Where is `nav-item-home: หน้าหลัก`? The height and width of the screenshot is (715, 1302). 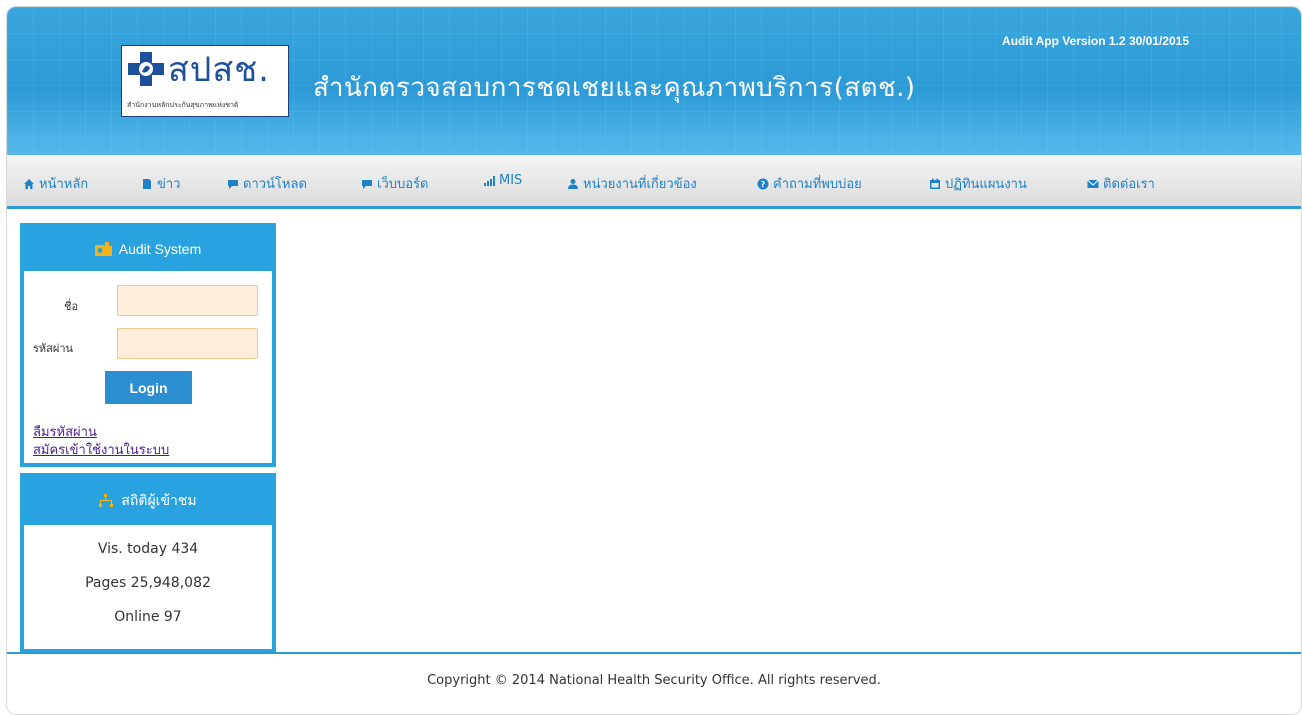 nav-item-home: หน้าหลัก is located at coordinates (55, 183).